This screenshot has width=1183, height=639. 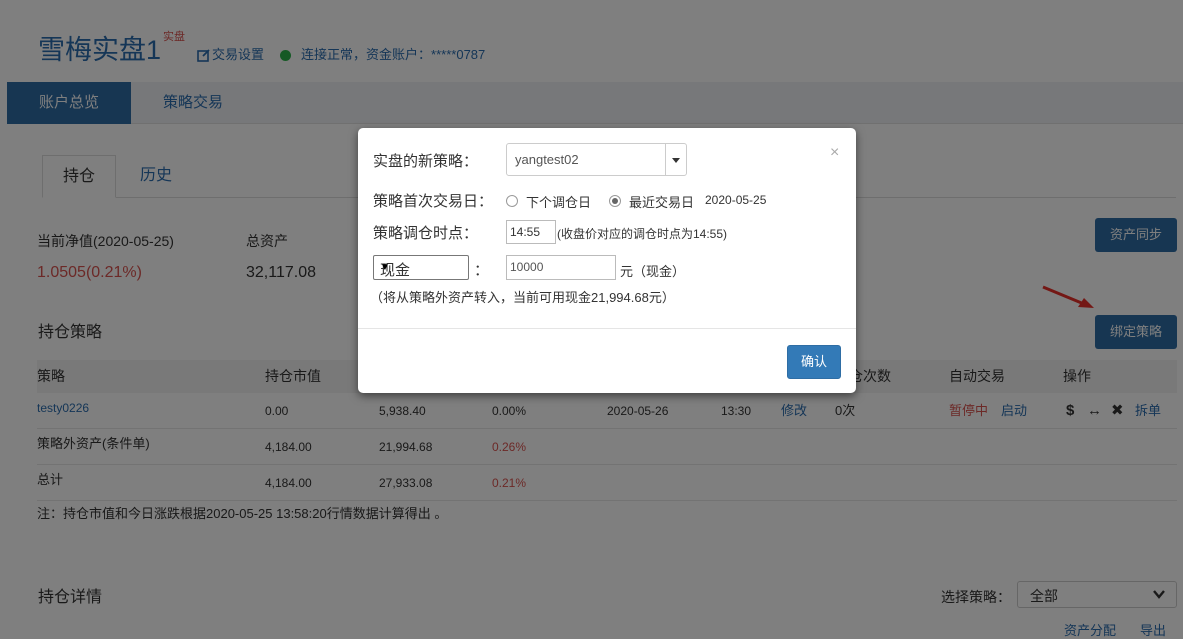 What do you see at coordinates (814, 362) in the screenshot?
I see `confirm-button: 确认` at bounding box center [814, 362].